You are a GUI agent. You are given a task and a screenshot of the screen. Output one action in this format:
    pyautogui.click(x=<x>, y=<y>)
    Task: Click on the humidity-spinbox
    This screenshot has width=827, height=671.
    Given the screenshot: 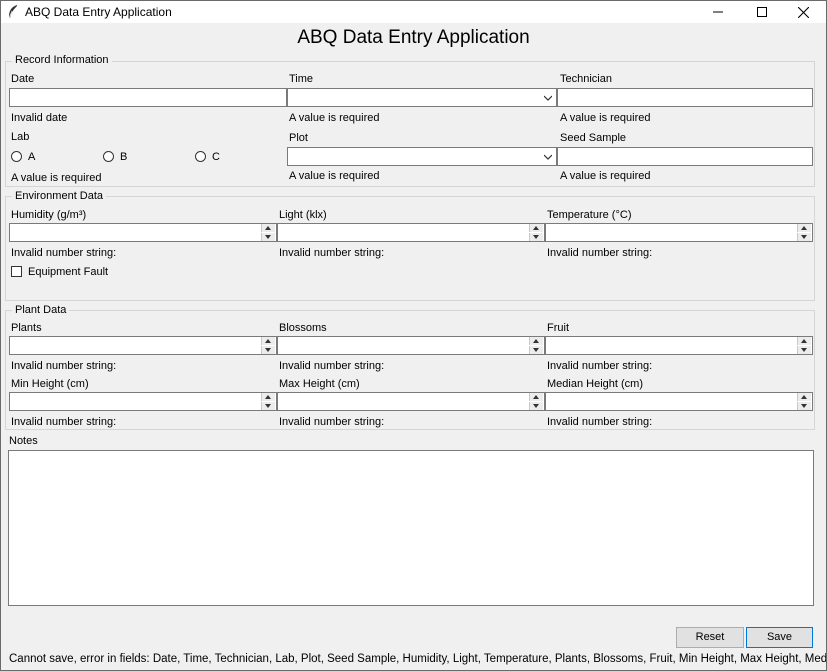 What is the action you would take?
    pyautogui.click(x=143, y=232)
    